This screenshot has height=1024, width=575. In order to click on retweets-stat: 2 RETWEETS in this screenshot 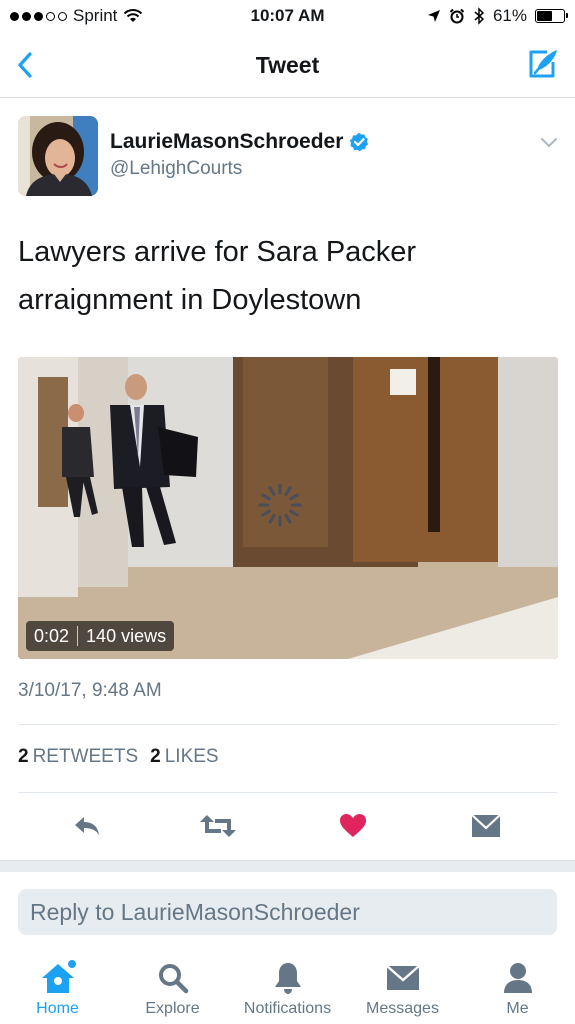, I will do `click(78, 757)`.